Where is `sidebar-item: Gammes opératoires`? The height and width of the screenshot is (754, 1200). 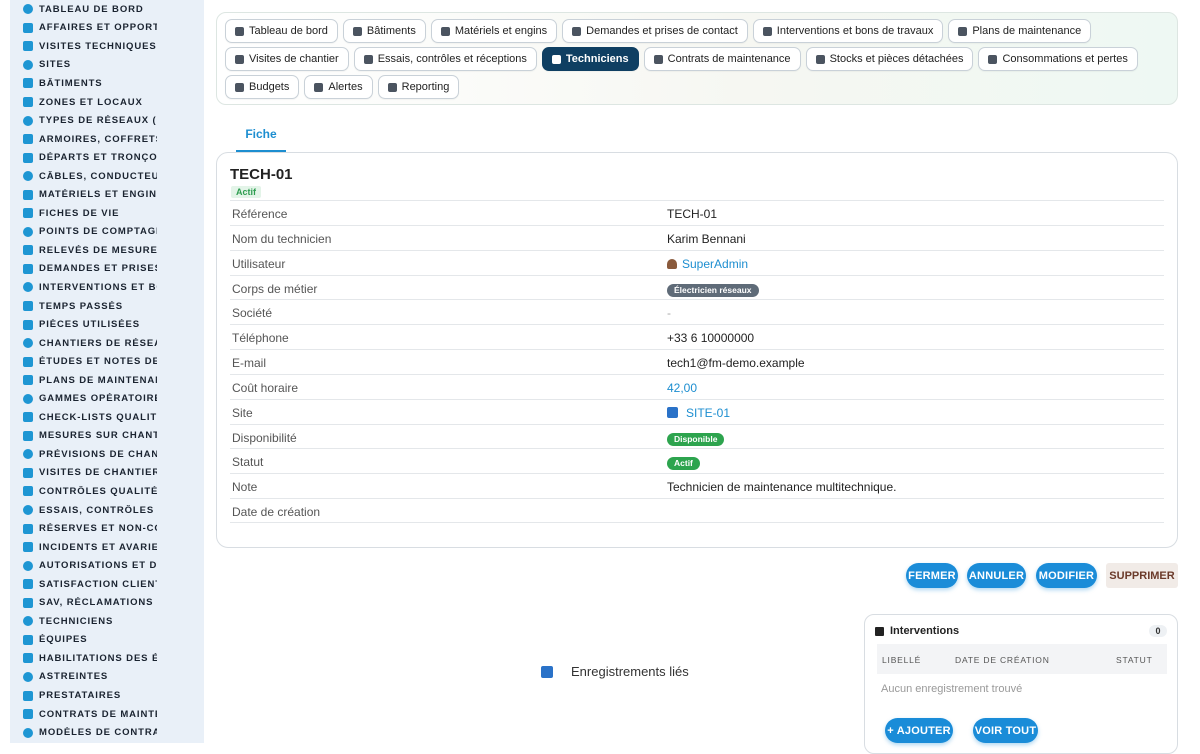
sidebar-item: Gammes opératoires is located at coordinates (107, 398).